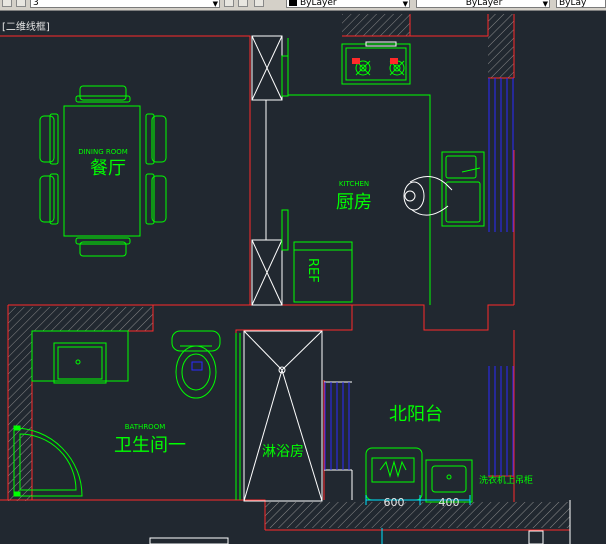  Describe the element at coordinates (26, 25) in the screenshot. I see `viewport-style-label: [二维线框]` at that location.